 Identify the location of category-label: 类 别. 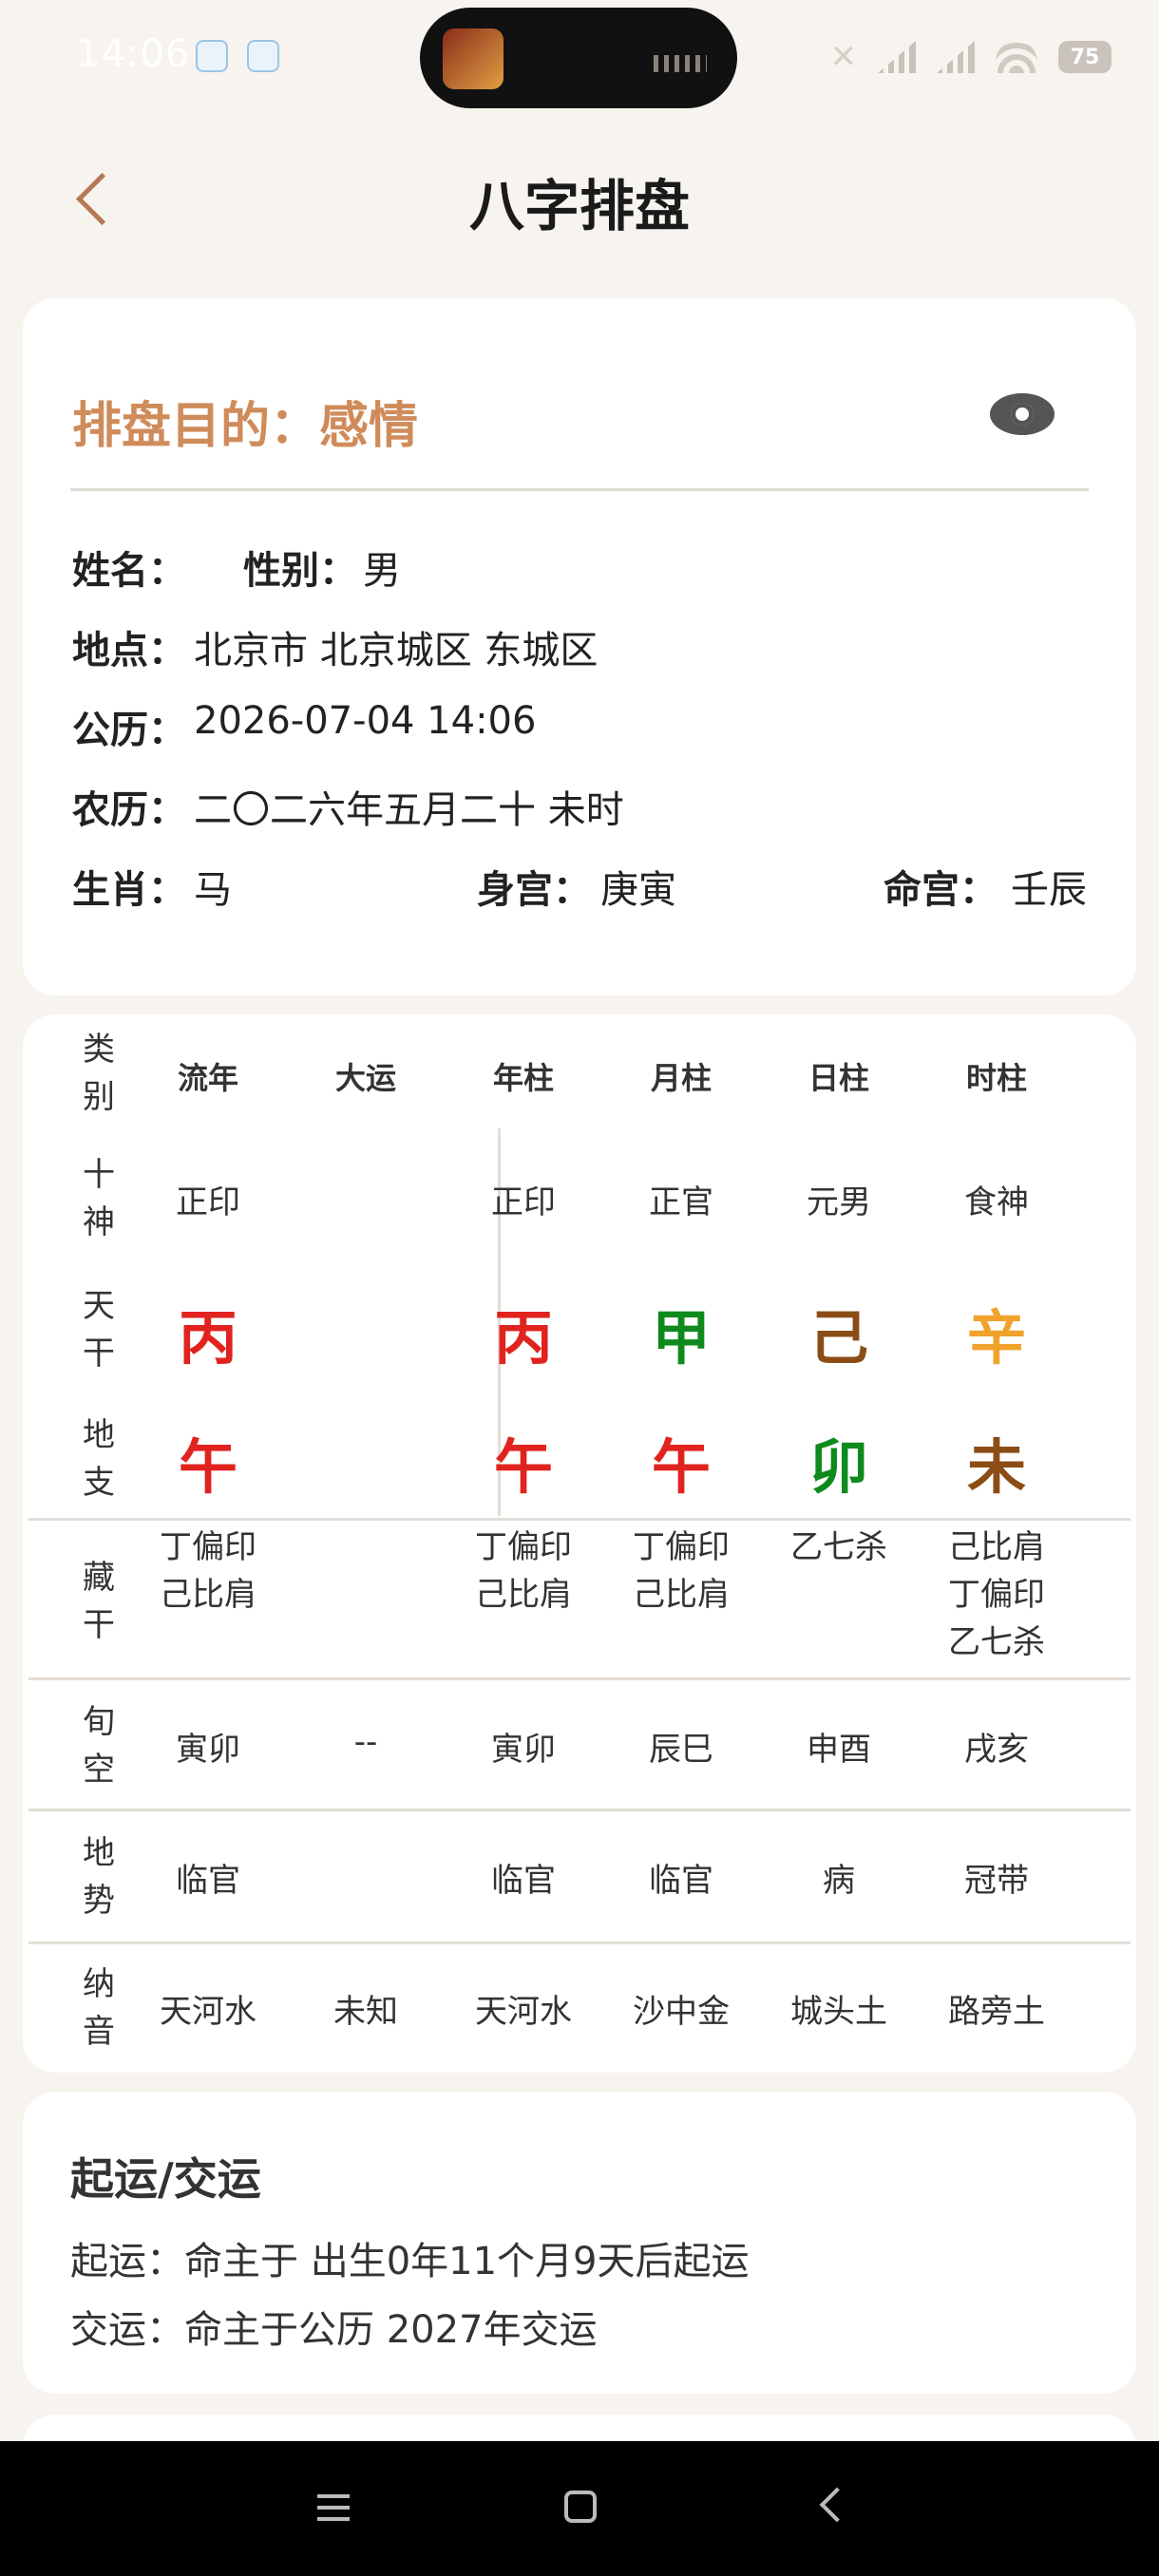
(99, 1073).